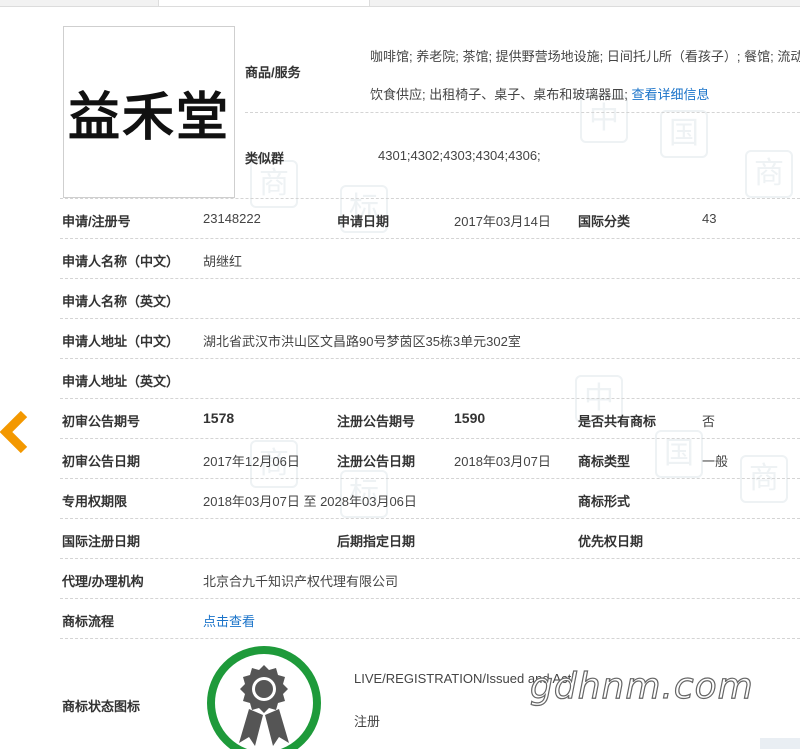 The height and width of the screenshot is (749, 800). What do you see at coordinates (459, 155) in the screenshot?
I see `similar-group-value: 4301;4302;4303;4304;4306;` at bounding box center [459, 155].